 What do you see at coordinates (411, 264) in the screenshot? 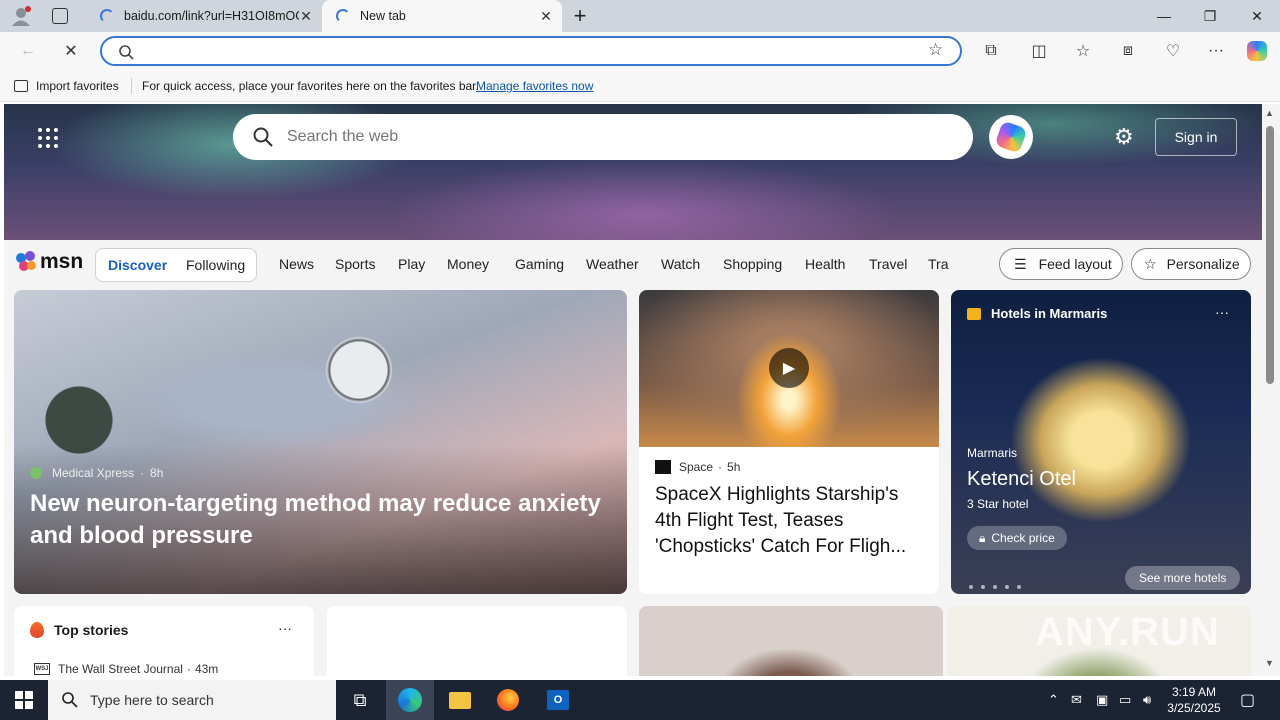
I see `category-play: Play` at bounding box center [411, 264].